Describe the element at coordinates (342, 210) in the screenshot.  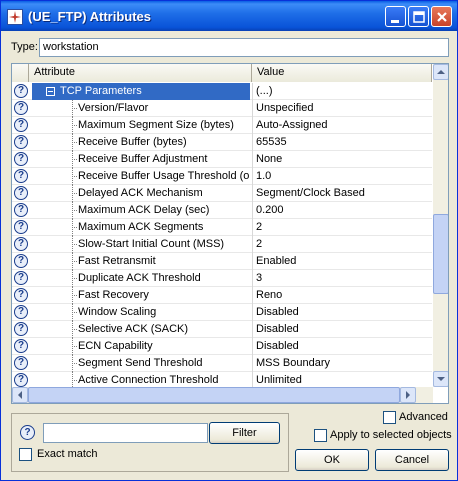
I see `attribute-value: 0.200` at that location.